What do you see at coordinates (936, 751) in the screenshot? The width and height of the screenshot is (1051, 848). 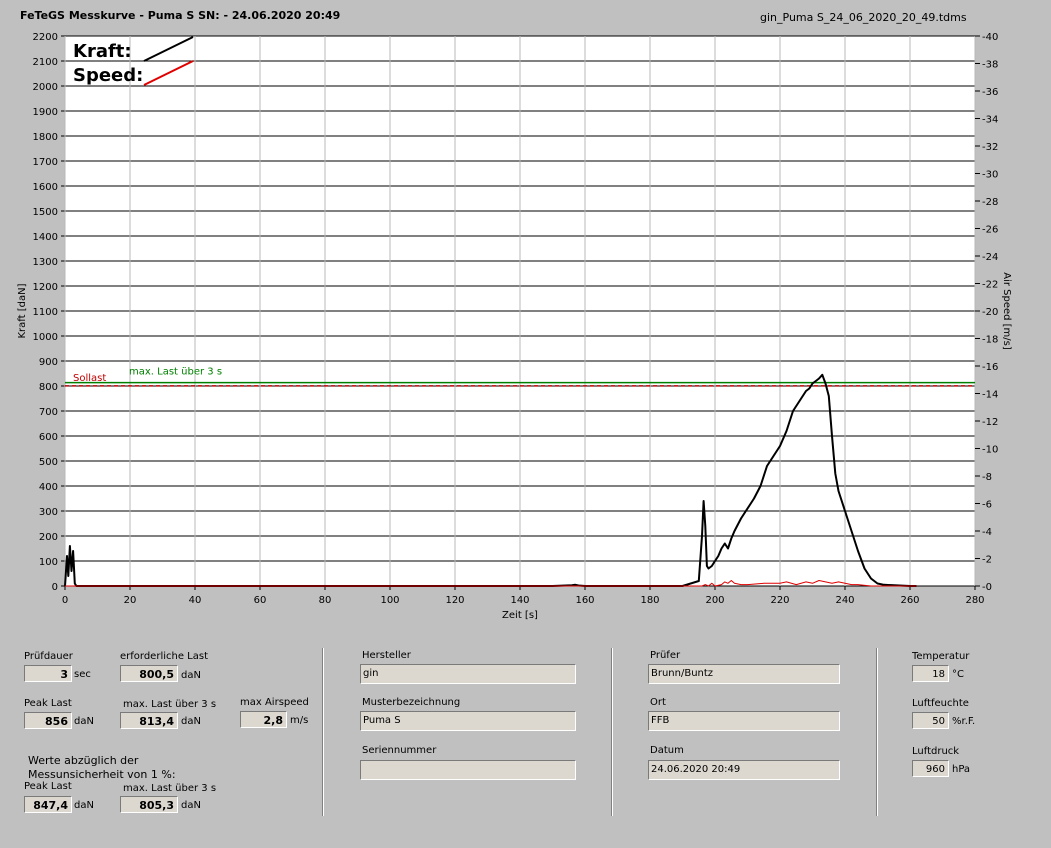 I see `druck-label: Luftdruck` at bounding box center [936, 751].